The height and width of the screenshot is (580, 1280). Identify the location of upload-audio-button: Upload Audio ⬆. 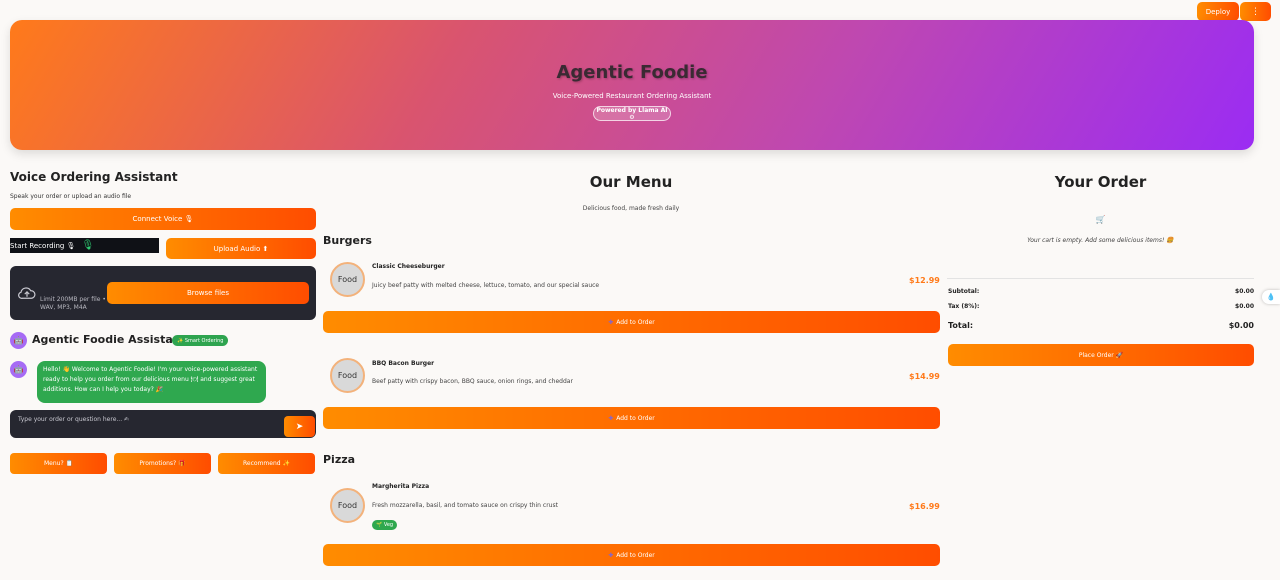
(241, 248).